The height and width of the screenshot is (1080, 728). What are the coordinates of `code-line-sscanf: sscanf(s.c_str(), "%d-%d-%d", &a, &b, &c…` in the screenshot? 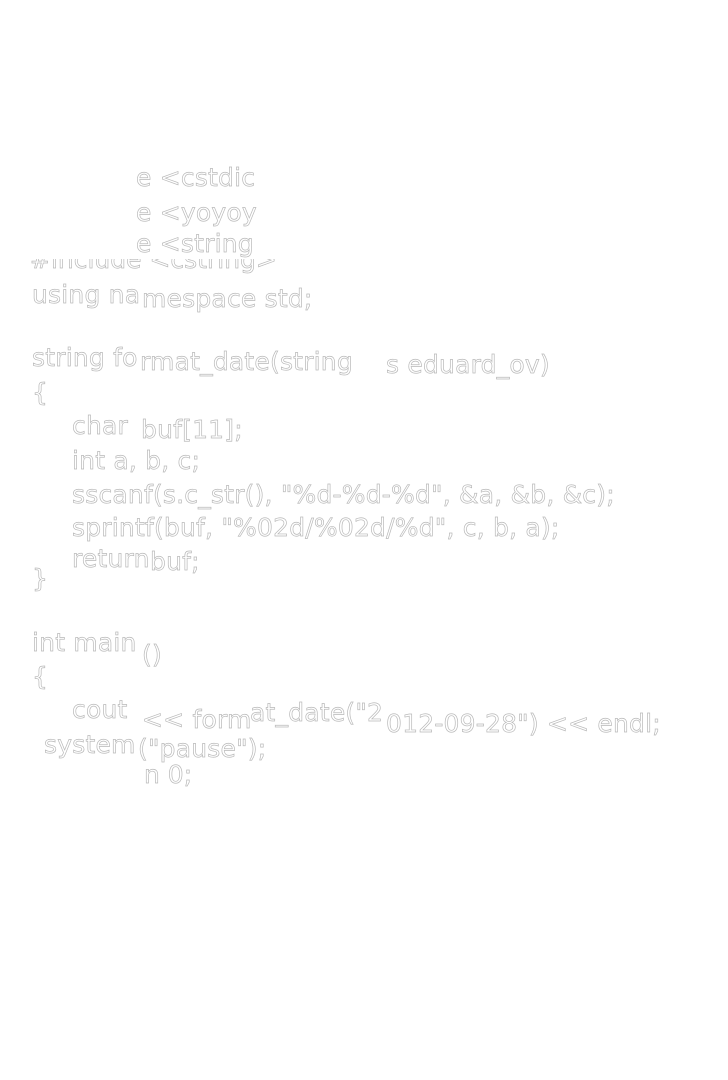 It's located at (343, 494).